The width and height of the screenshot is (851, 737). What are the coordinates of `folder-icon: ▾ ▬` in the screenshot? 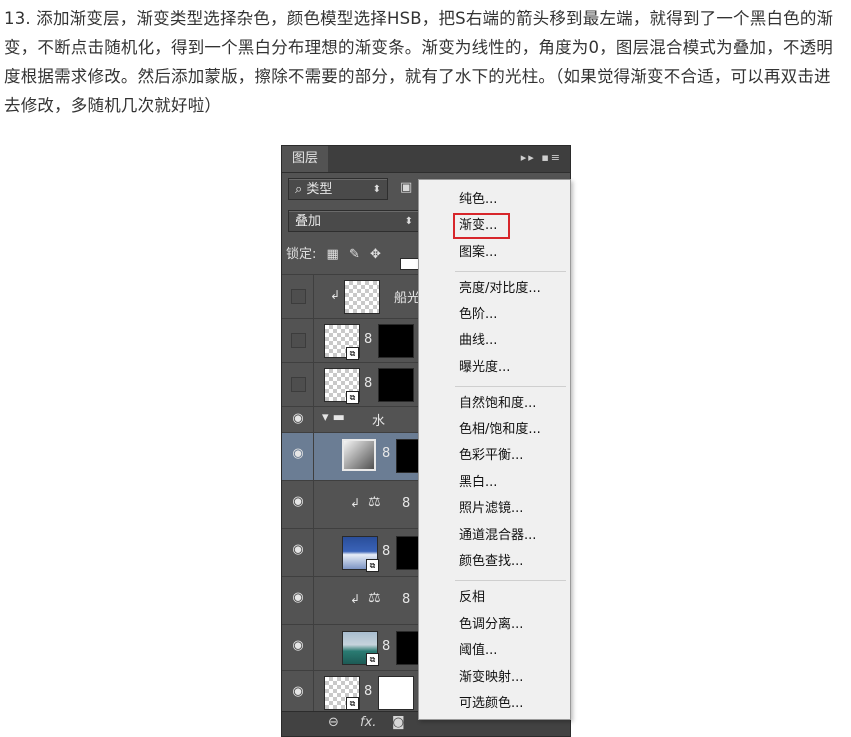 It's located at (333, 417).